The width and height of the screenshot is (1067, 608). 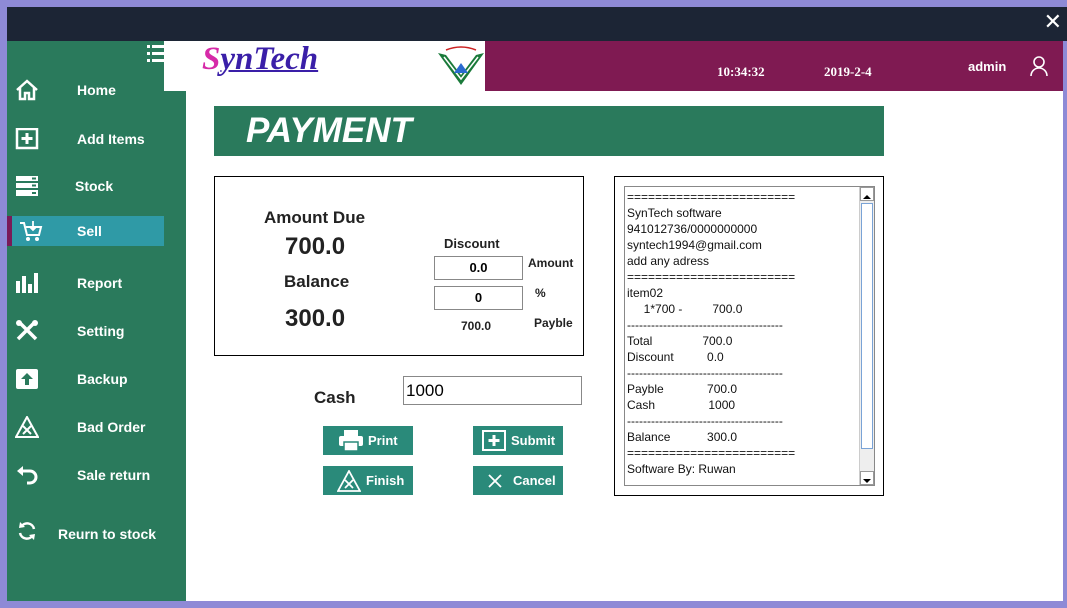 What do you see at coordinates (158, 54) in the screenshot?
I see `menu-icon` at bounding box center [158, 54].